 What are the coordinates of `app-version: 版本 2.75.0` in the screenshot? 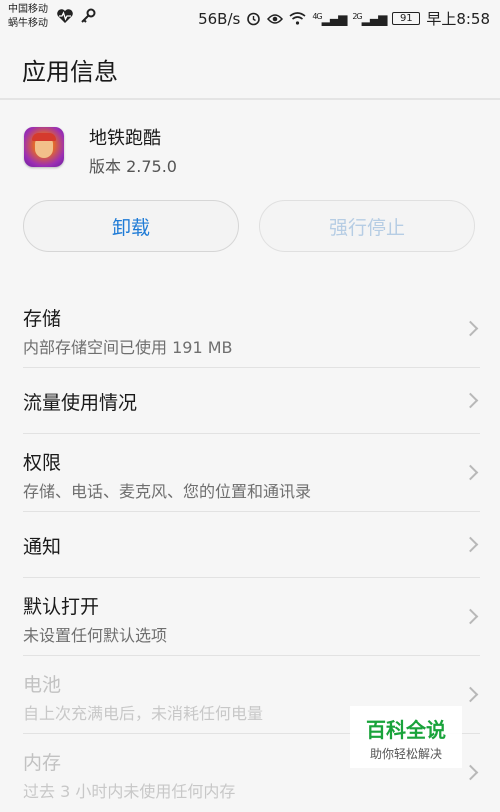 It's located at (133, 166).